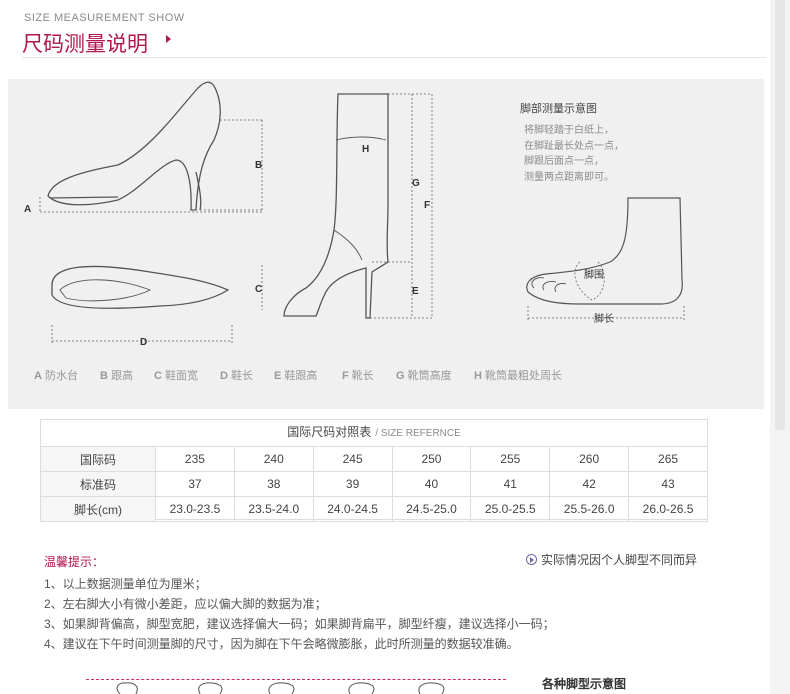 The image size is (790, 694). What do you see at coordinates (358, 376) in the screenshot?
I see `legend-item: F 靴长` at bounding box center [358, 376].